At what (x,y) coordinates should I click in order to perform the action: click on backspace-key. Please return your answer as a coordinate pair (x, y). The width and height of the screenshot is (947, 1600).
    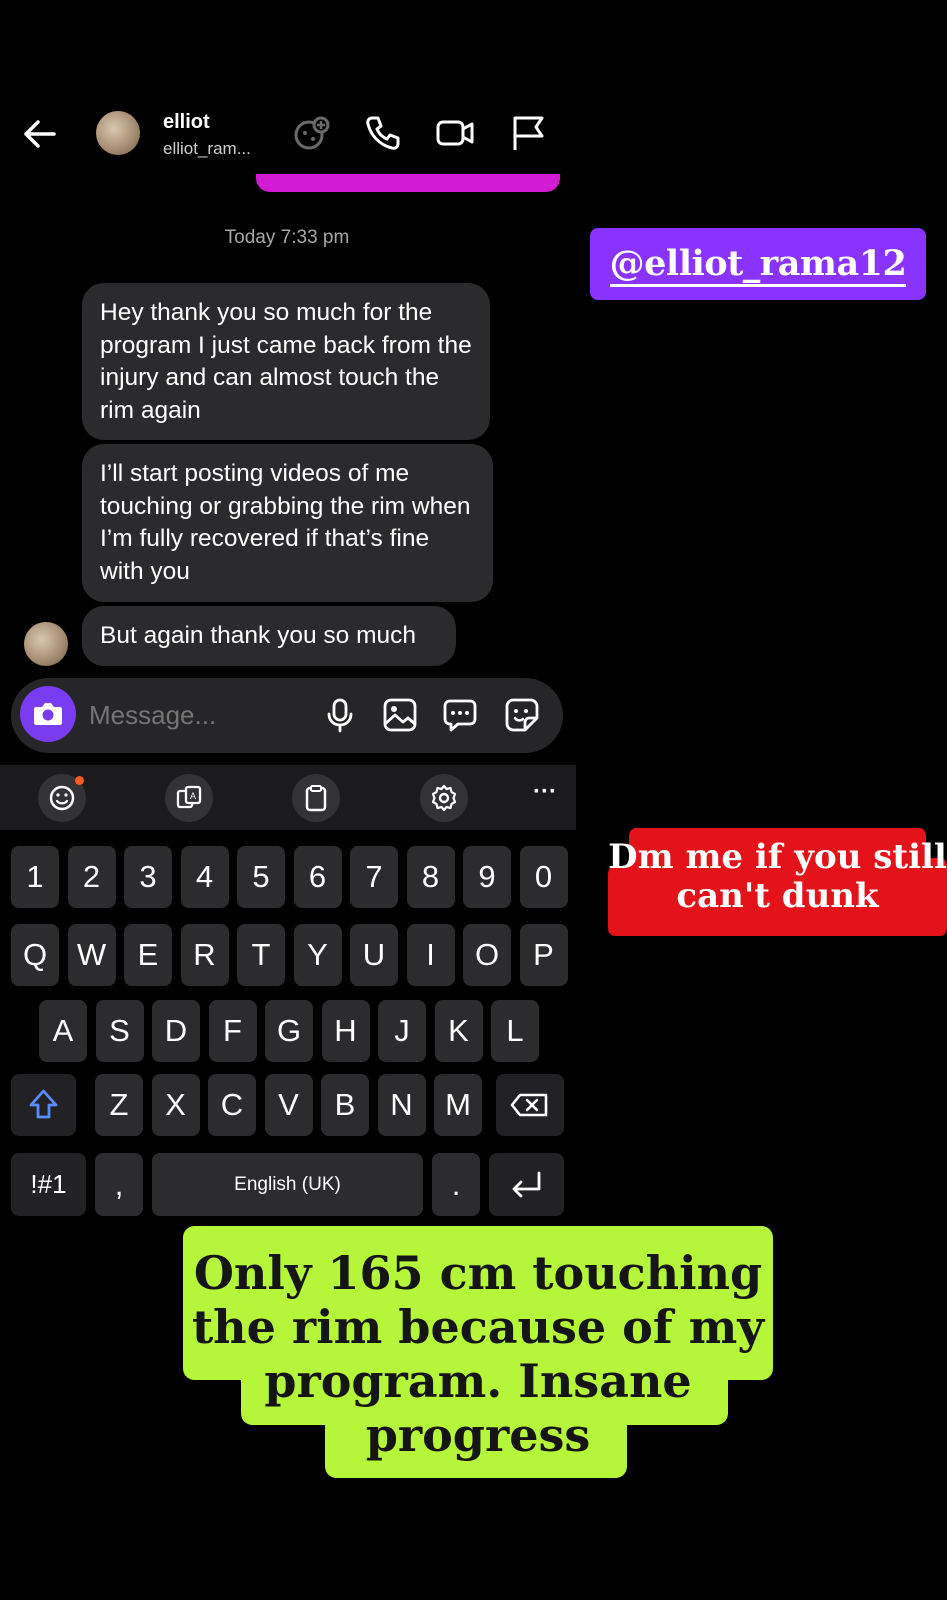
    Looking at the image, I should click on (530, 1105).